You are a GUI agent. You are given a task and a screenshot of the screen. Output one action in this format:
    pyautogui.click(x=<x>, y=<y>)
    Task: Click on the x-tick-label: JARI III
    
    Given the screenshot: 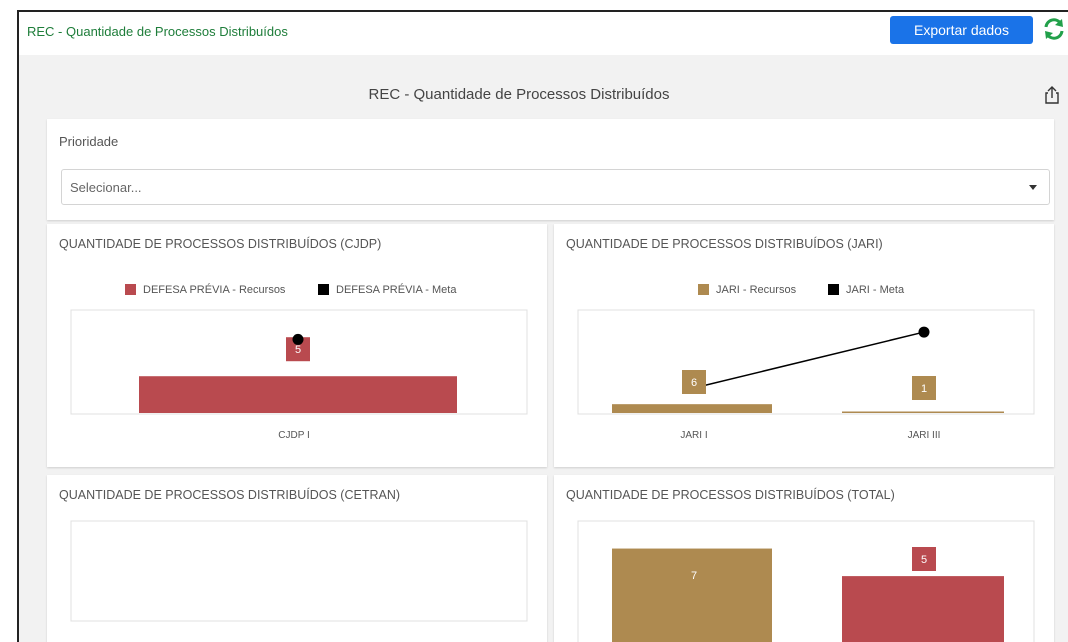 What is the action you would take?
    pyautogui.click(x=924, y=435)
    